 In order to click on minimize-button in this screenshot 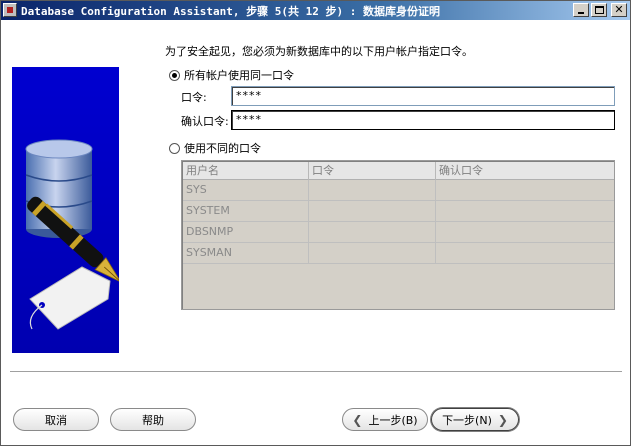, I will do `click(581, 10)`.